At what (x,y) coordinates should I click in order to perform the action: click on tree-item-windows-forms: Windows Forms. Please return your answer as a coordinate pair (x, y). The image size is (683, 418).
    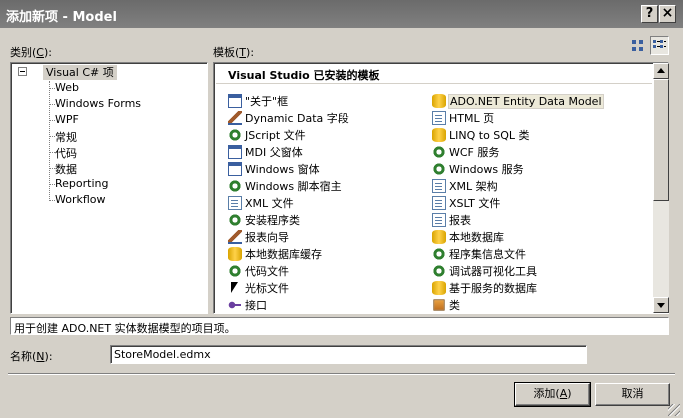
    Looking at the image, I should click on (98, 103).